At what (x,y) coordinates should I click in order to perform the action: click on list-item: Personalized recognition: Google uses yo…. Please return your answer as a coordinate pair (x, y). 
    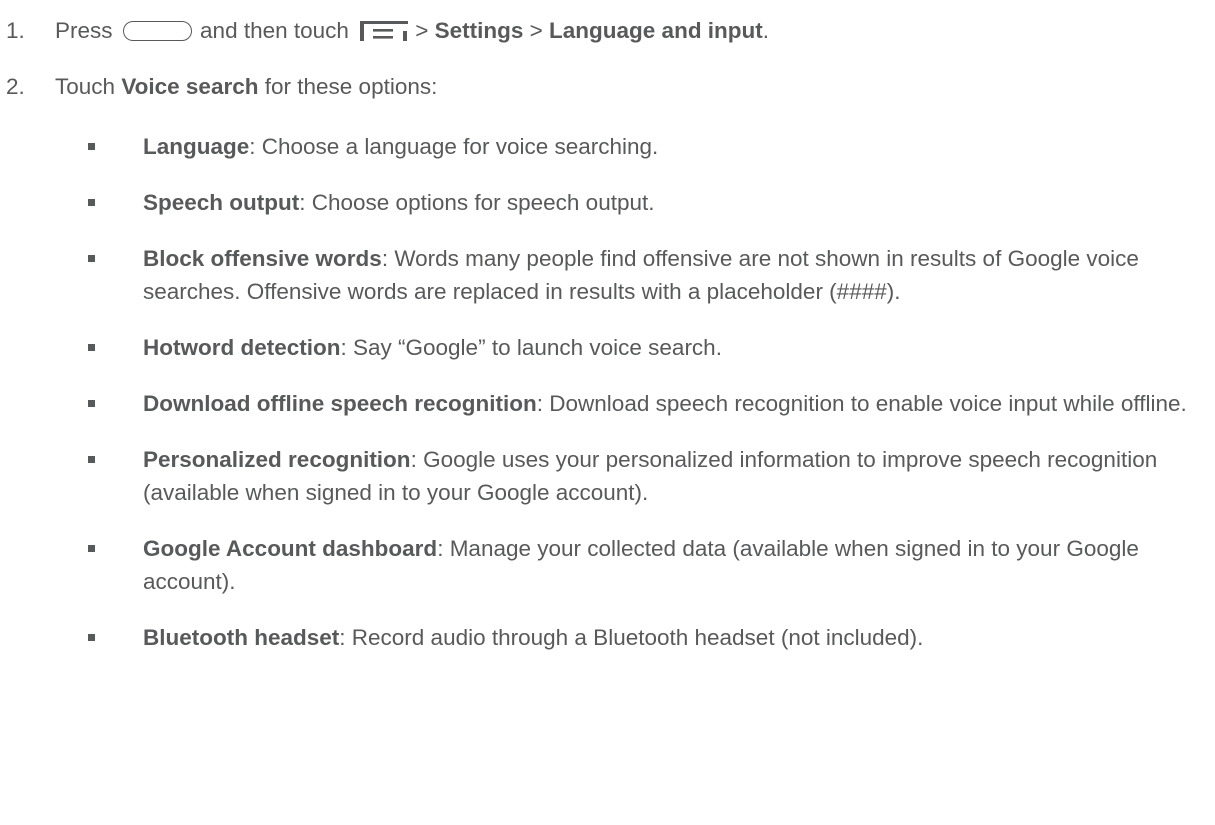
    Looking at the image, I should click on (645, 476).